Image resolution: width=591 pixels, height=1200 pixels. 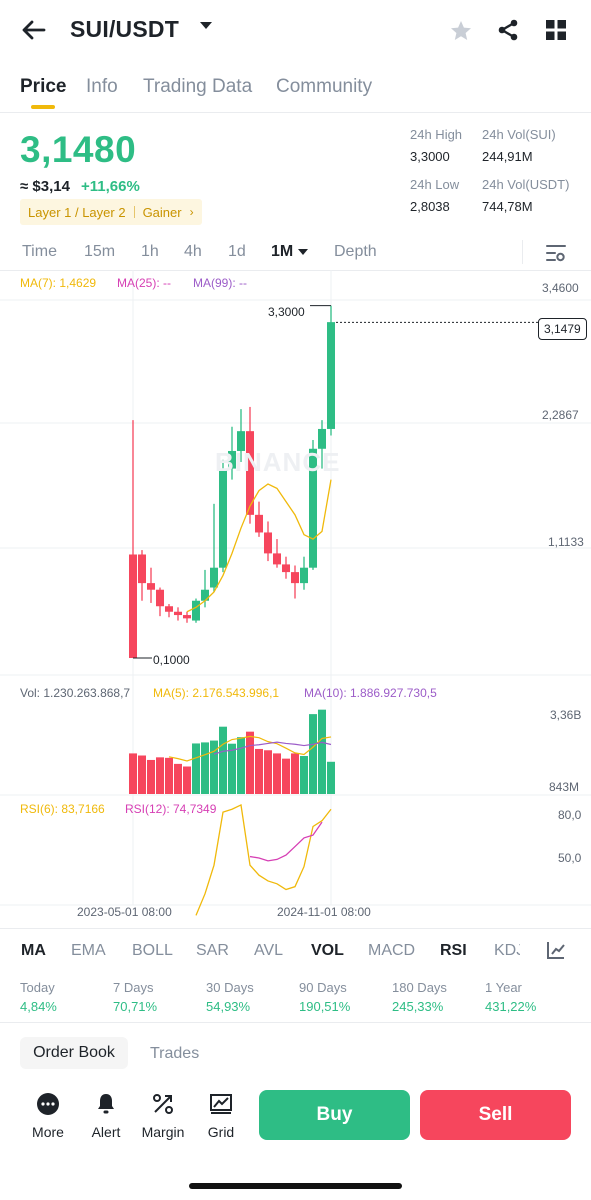 I want to click on interval-caret-icon, so click(x=303, y=252).